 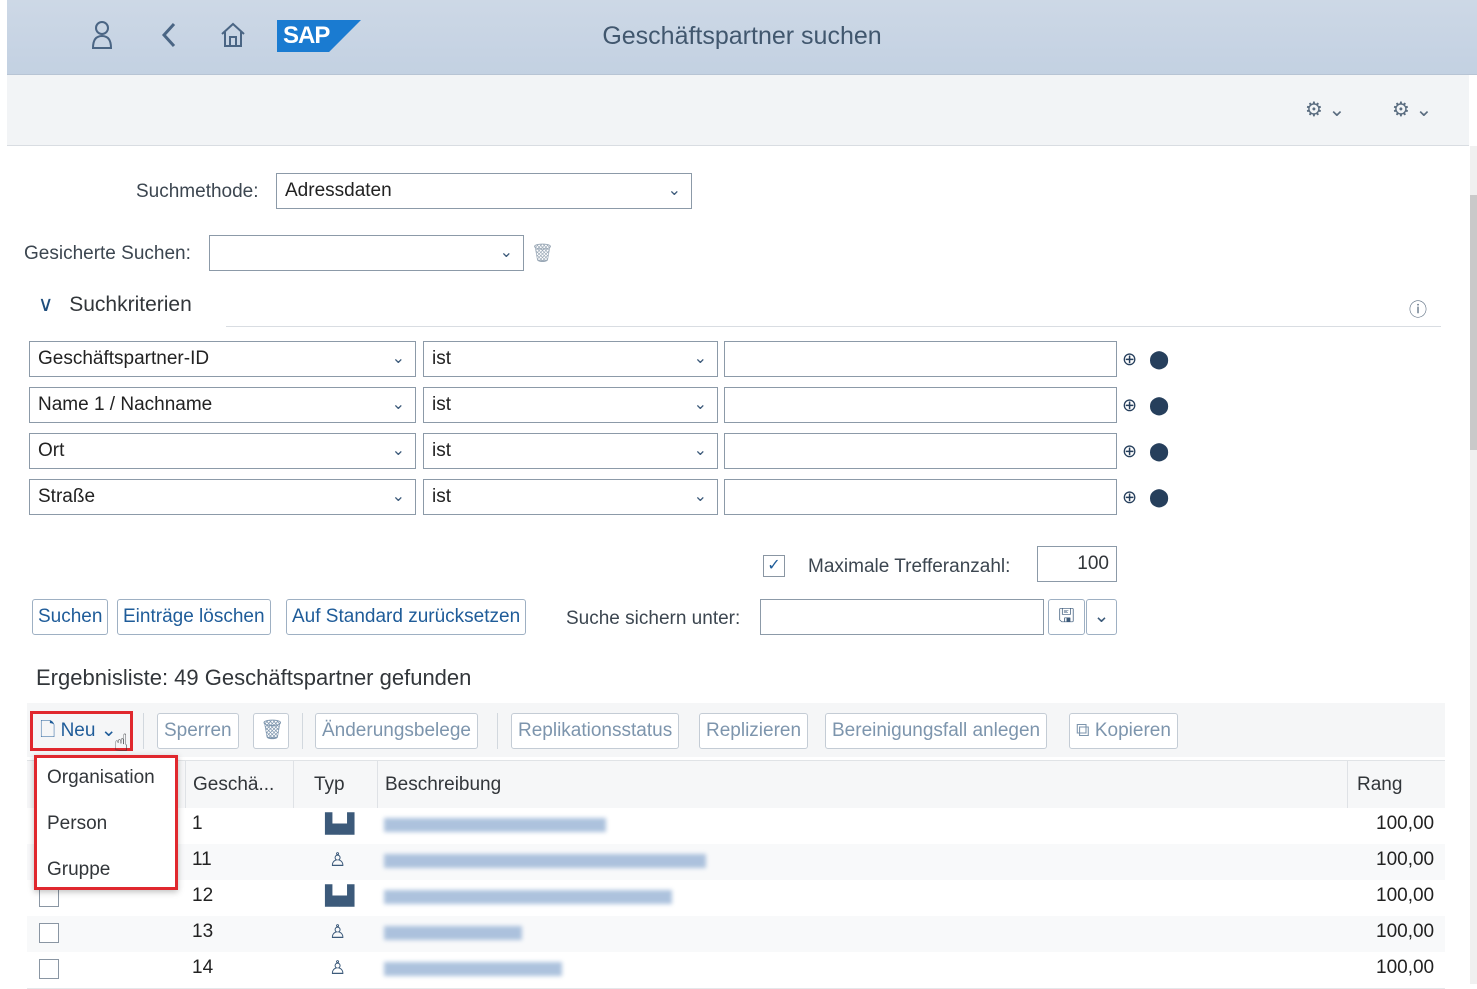 What do you see at coordinates (443, 785) in the screenshot?
I see `column-header-description: Beschreibung` at bounding box center [443, 785].